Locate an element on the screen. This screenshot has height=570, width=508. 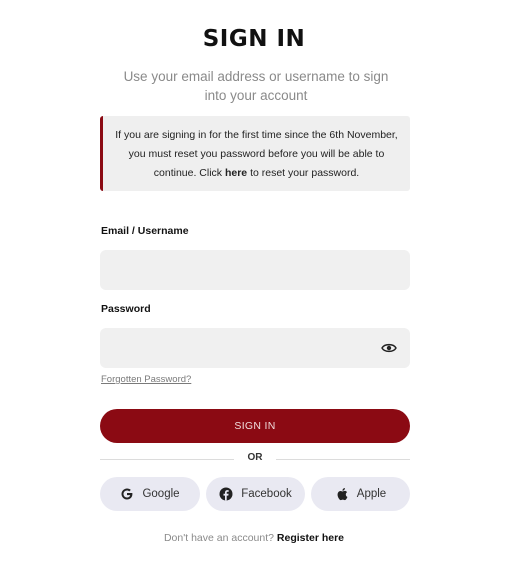
email-label: Email / Username is located at coordinates (145, 231).